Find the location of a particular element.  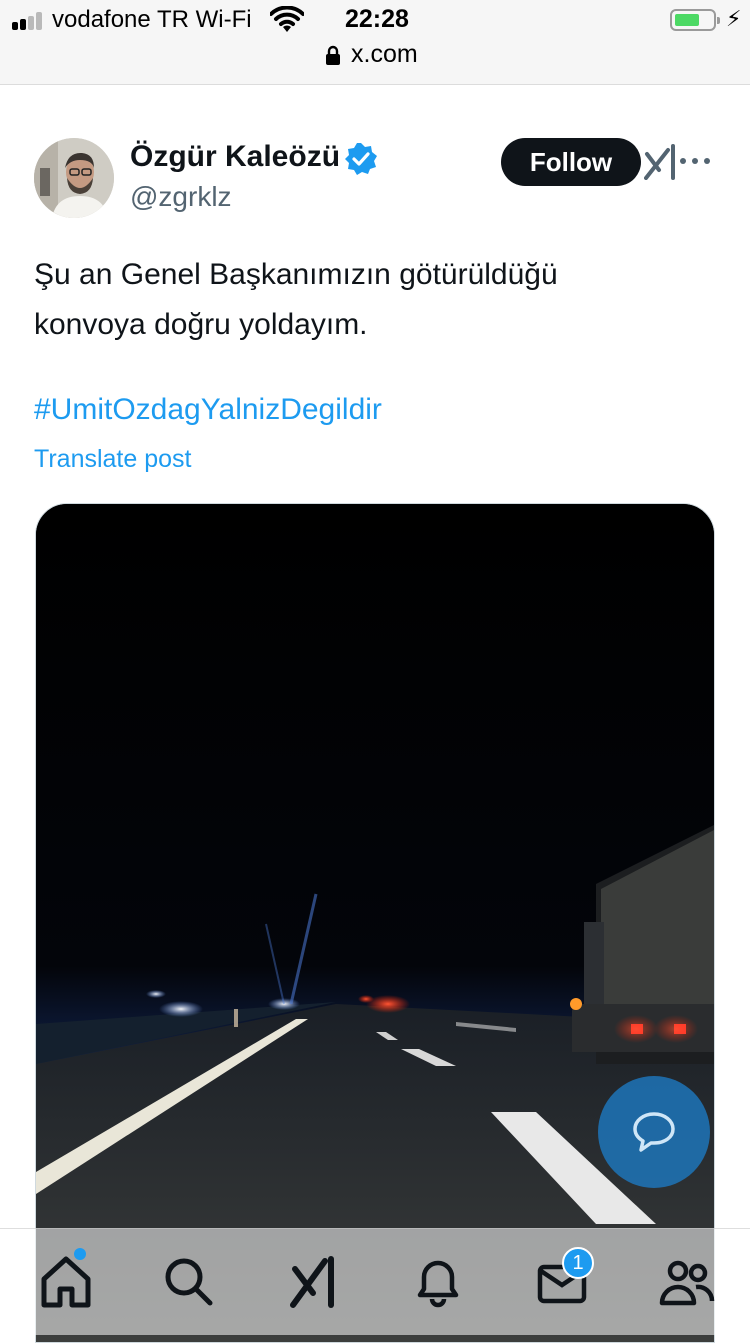

hashtag-link: #UmitOzdagYalnizDegildir is located at coordinates (208, 410).